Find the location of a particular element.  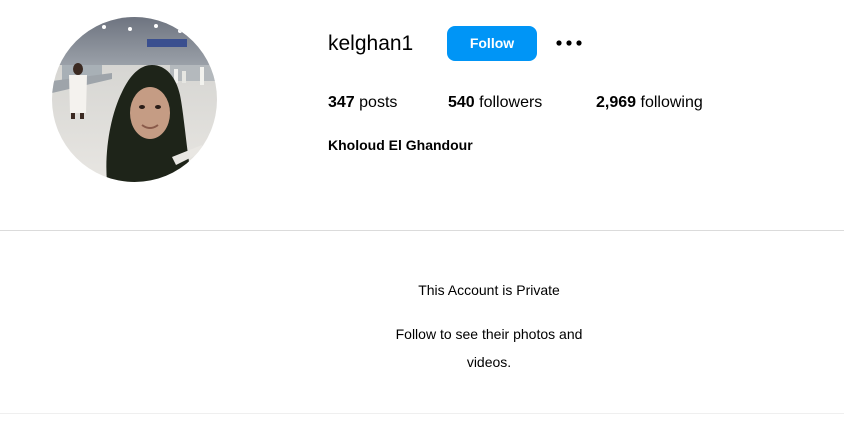

posts-label: posts is located at coordinates (378, 102).